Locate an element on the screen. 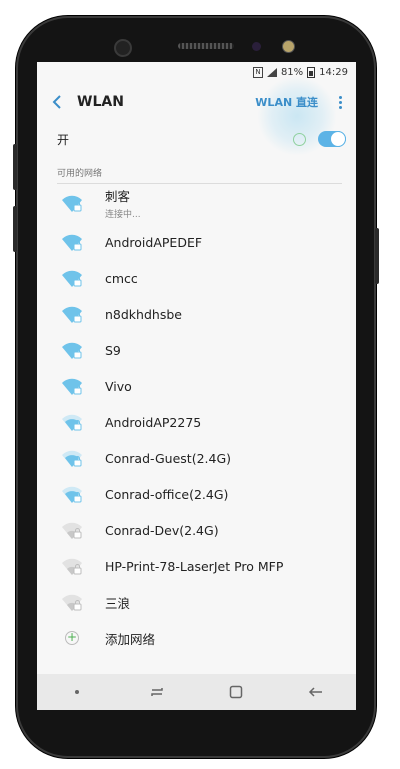 The image size is (400, 769). chevron-left-icon is located at coordinates (56, 102).